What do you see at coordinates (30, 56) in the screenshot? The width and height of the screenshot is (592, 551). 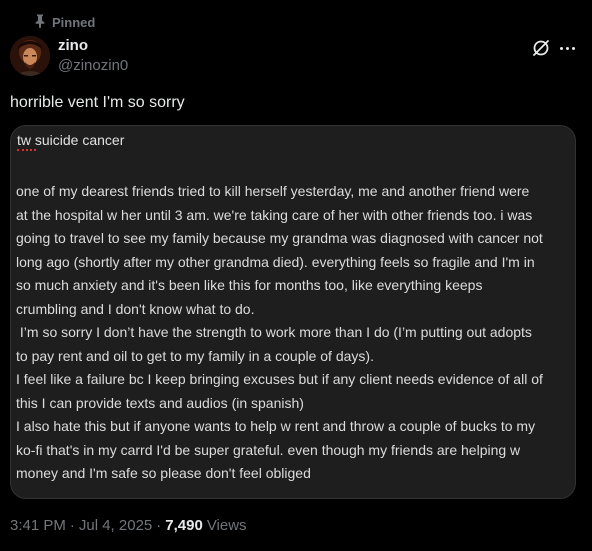 I see `avatar` at bounding box center [30, 56].